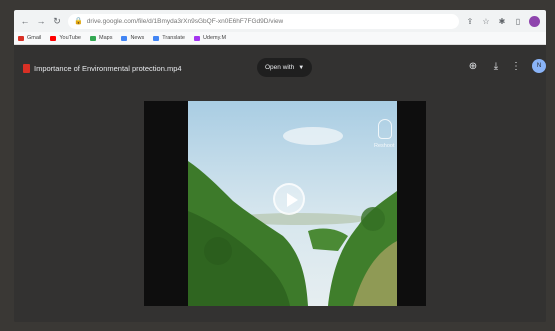 This screenshot has width=555, height=331. I want to click on bookmark-udemy: Udemy.M, so click(210, 38).